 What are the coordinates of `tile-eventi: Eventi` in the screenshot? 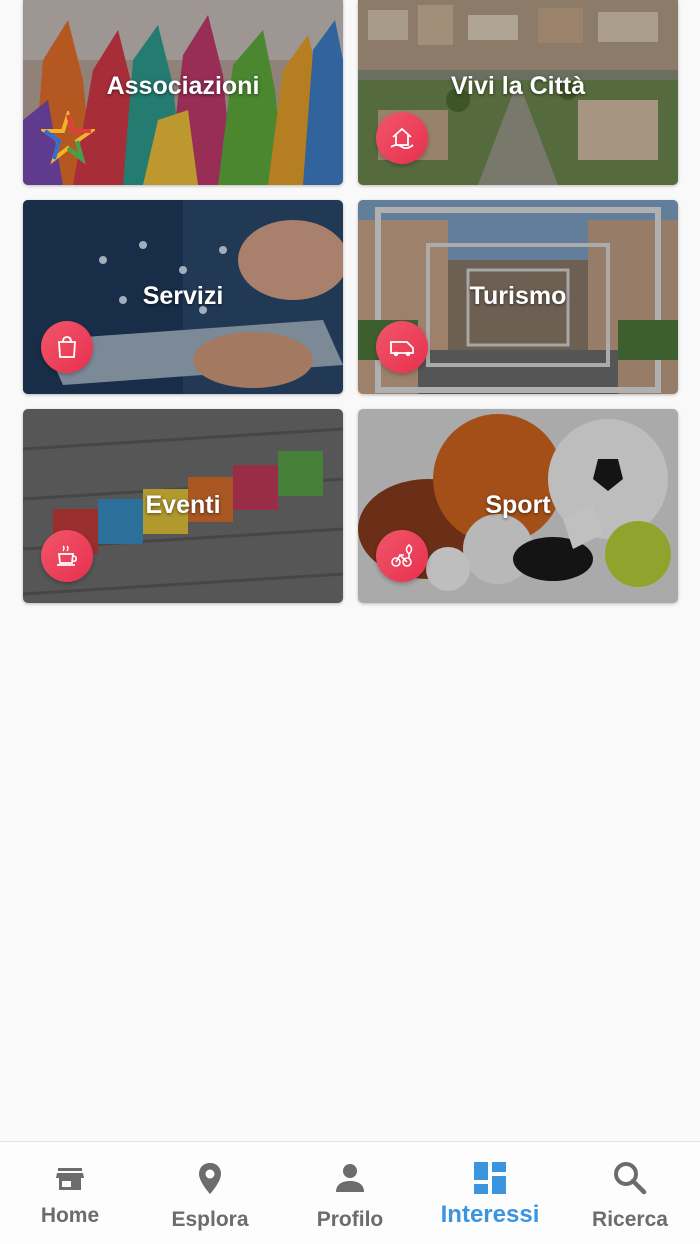 It's located at (183, 506).